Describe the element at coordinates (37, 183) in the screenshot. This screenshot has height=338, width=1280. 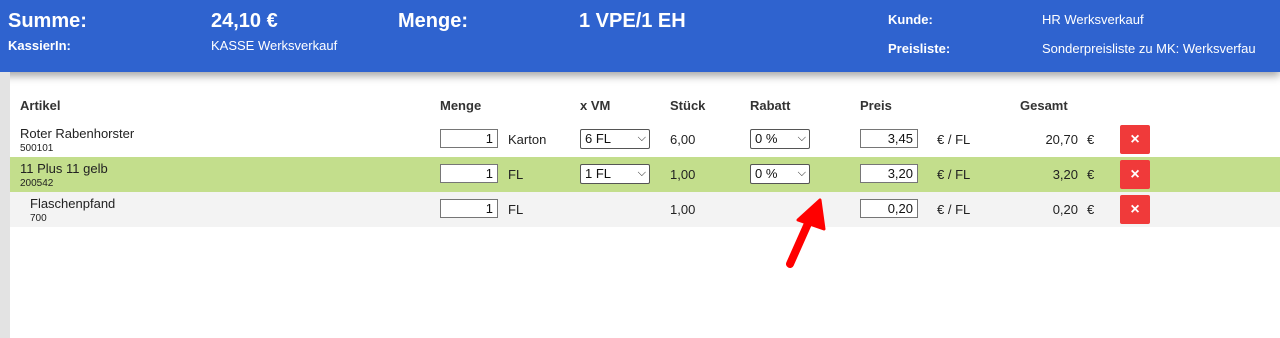
I see `article-code: 200542` at that location.